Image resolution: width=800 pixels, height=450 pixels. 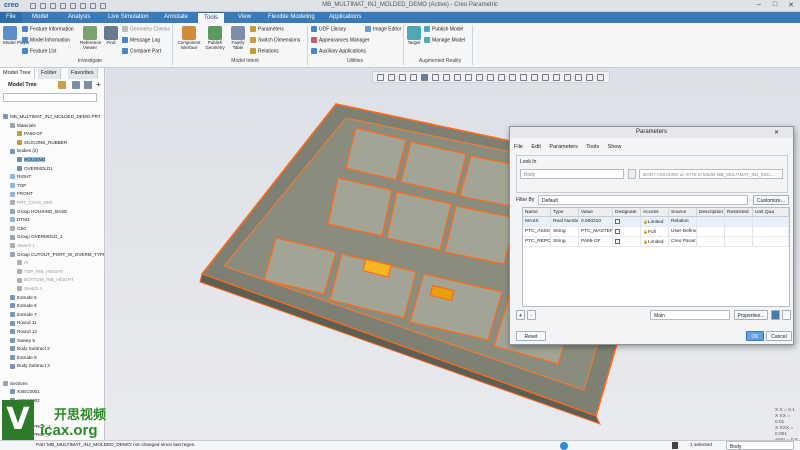 What do you see at coordinates (345, 17) in the screenshot?
I see `tab-applications: Applications` at bounding box center [345, 17].